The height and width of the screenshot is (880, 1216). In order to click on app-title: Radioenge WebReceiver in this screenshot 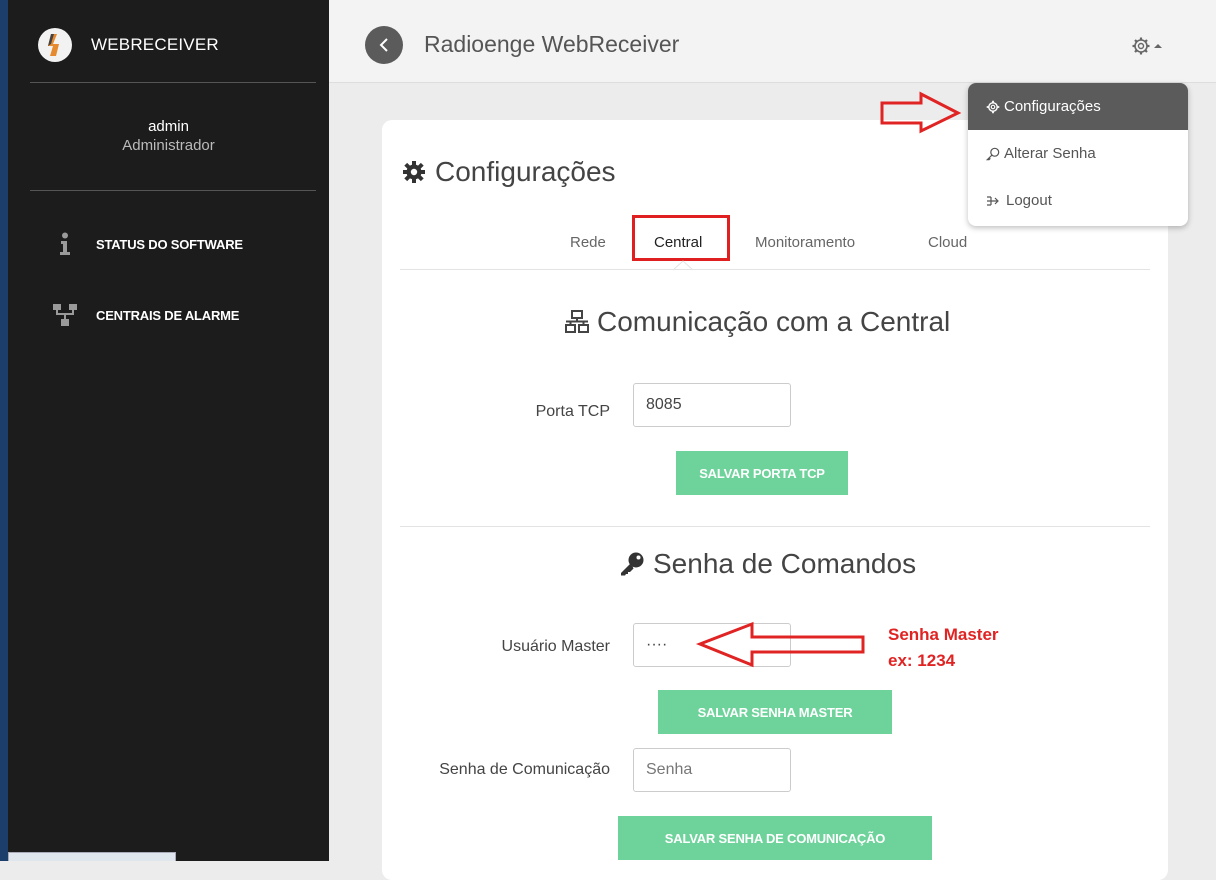, I will do `click(552, 44)`.